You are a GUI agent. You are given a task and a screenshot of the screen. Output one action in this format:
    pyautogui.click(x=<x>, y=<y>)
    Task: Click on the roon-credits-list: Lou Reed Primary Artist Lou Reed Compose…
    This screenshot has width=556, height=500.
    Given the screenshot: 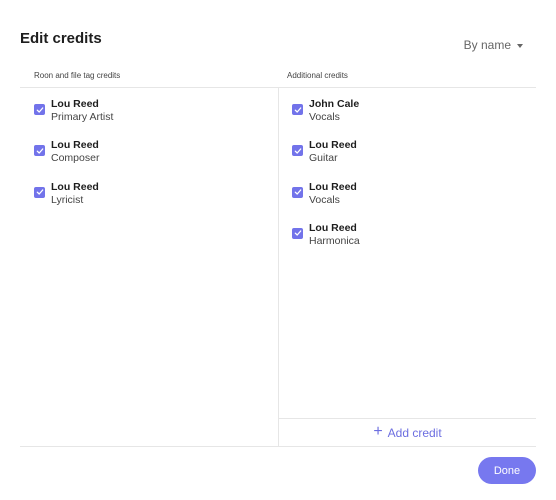 What is the action you would take?
    pyautogui.click(x=73, y=160)
    